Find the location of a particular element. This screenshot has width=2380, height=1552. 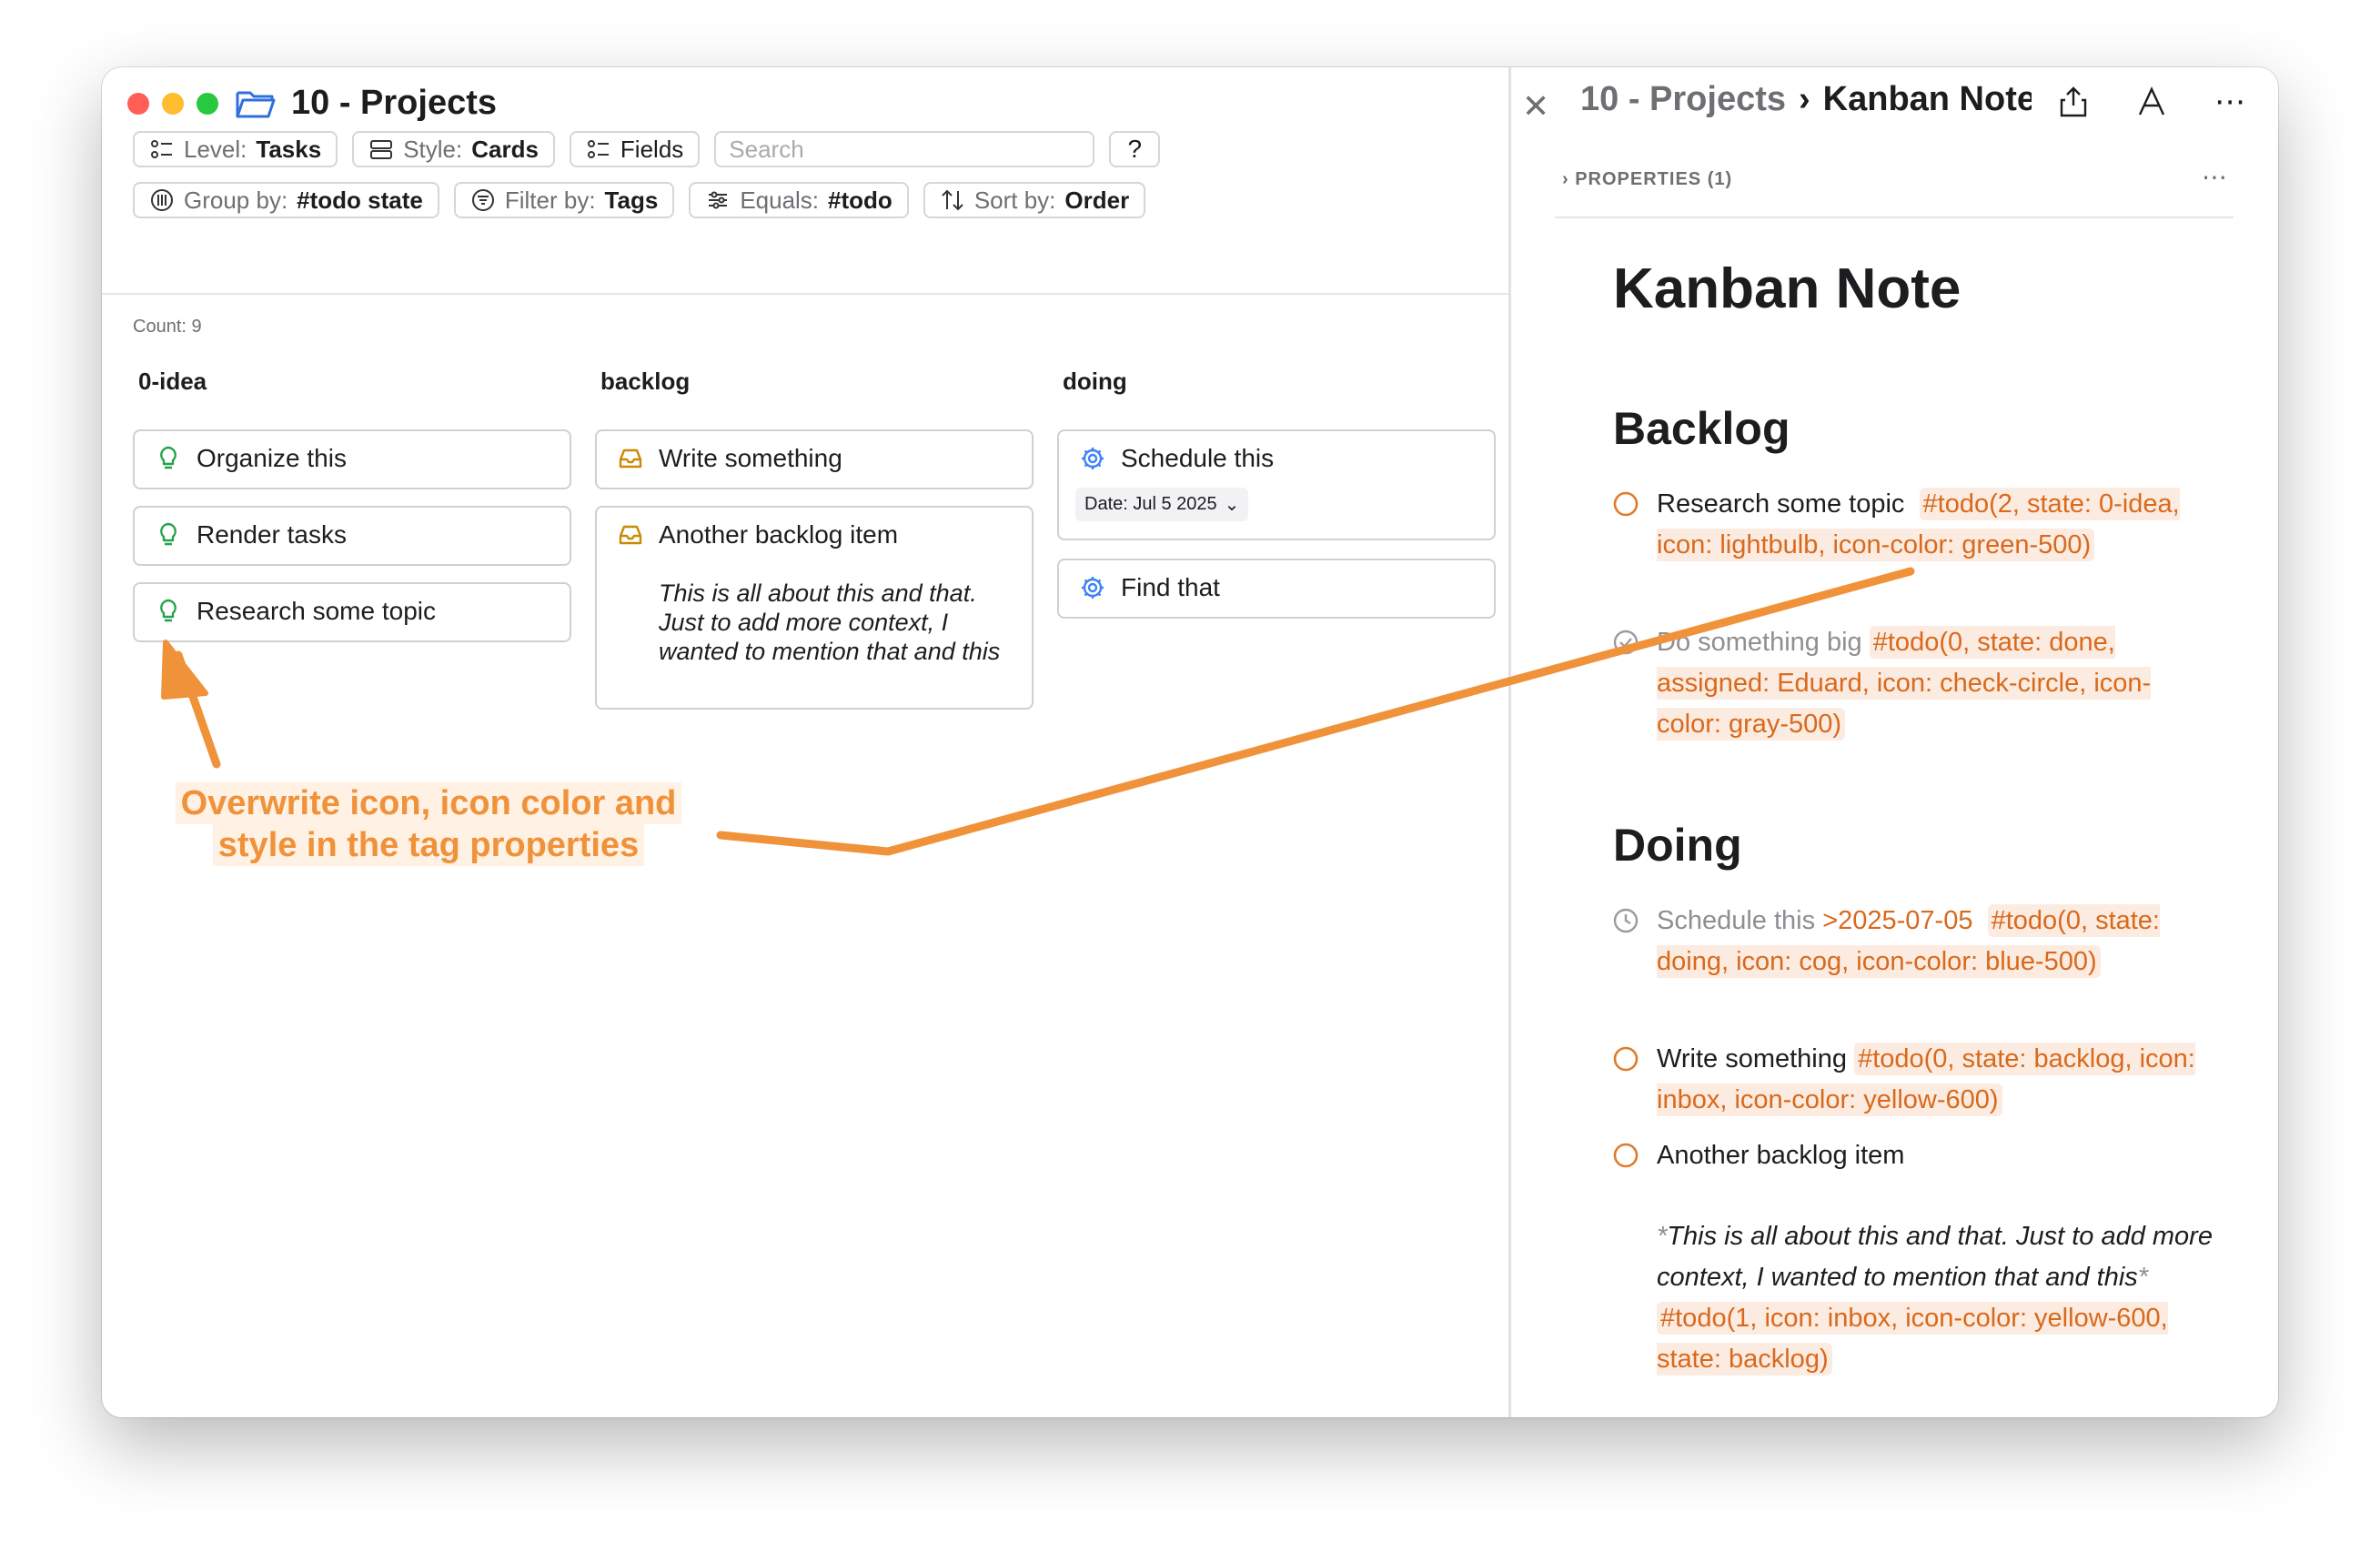

rows-icon is located at coordinates (381, 150).